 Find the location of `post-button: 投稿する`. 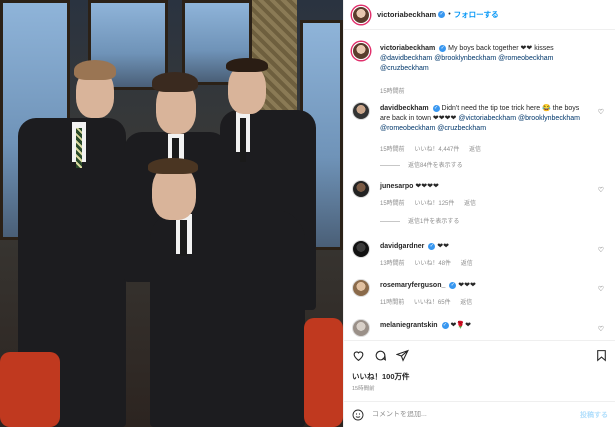

post-button: 投稿する is located at coordinates (594, 415).